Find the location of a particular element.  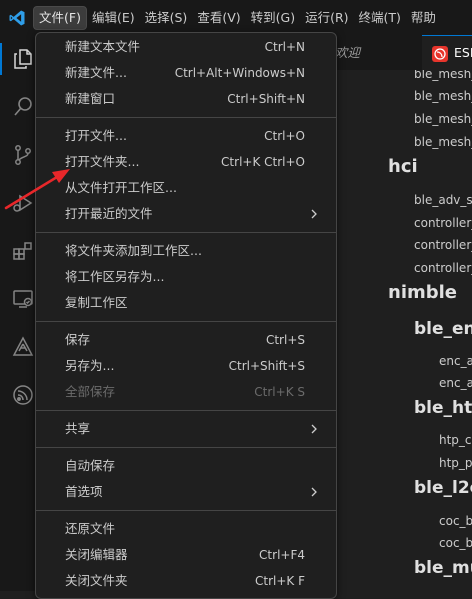

menu-item-label: 全部保存 is located at coordinates (90, 391).